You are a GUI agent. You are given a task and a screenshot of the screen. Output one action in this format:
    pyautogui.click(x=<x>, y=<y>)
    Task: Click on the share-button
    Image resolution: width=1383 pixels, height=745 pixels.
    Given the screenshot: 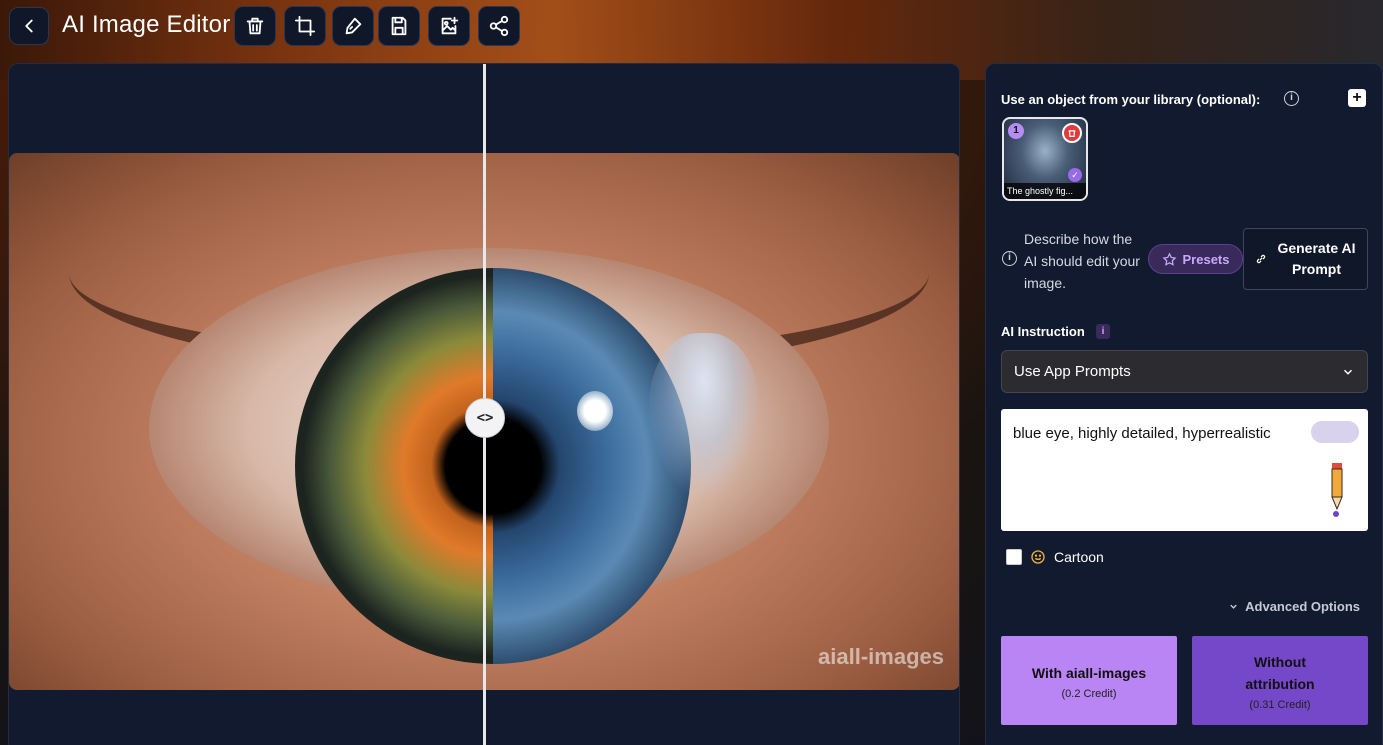 What is the action you would take?
    pyautogui.click(x=499, y=26)
    